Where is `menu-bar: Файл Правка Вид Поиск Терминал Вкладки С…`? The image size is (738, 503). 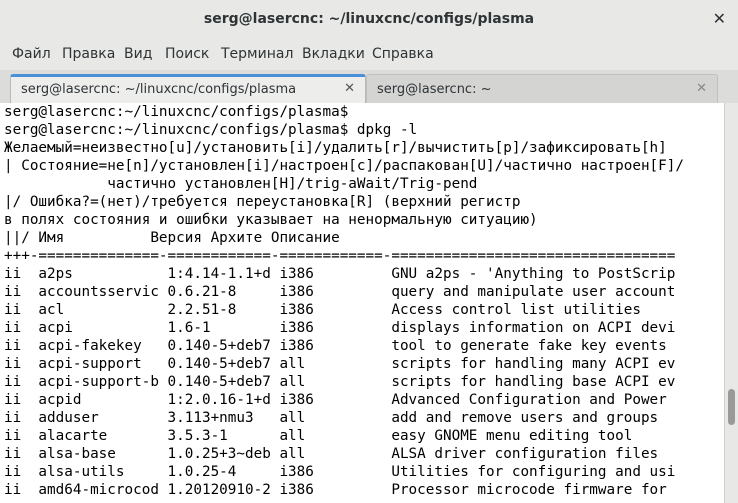
menu-bar: Файл Правка Вид Поиск Терминал Вкладки С… is located at coordinates (369, 55).